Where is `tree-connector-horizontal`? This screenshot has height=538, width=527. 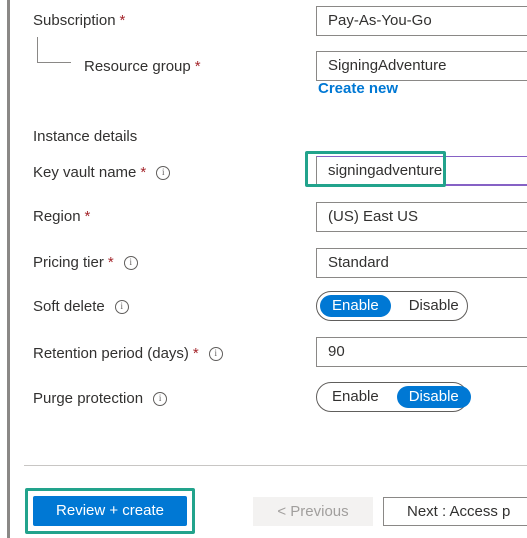
tree-connector-horizontal is located at coordinates (54, 62).